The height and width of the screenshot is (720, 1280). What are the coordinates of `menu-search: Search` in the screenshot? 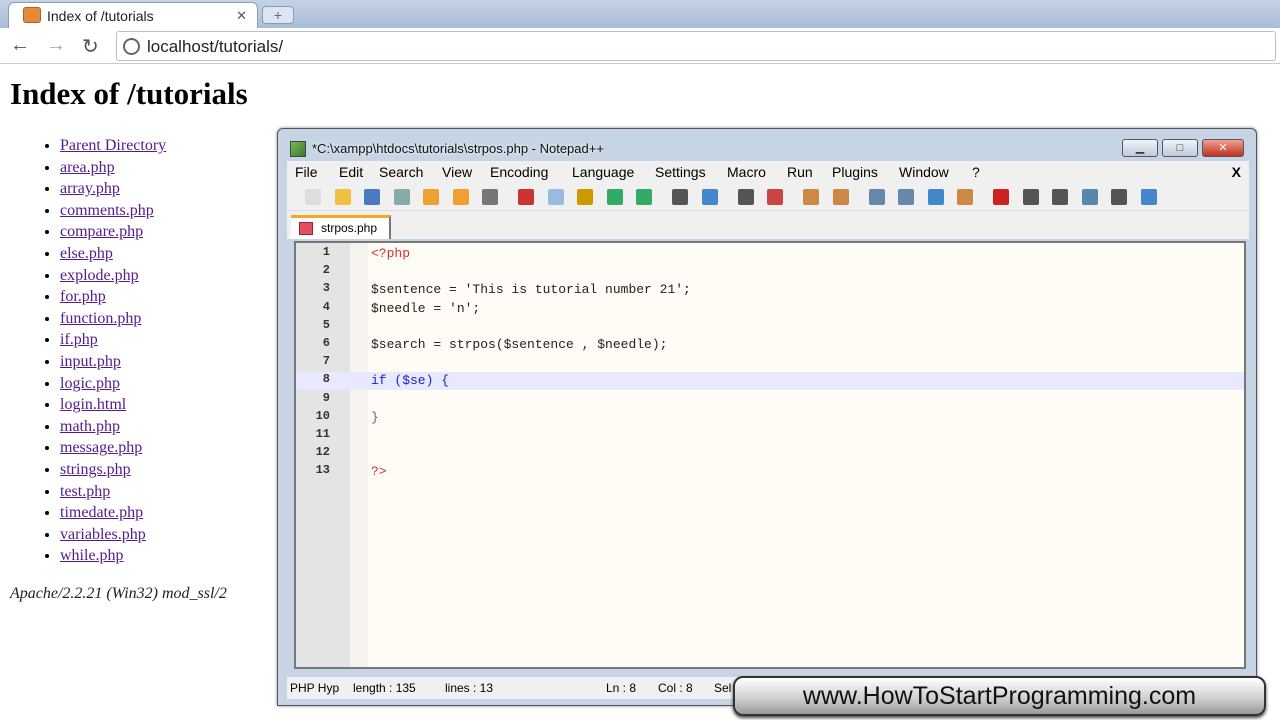 It's located at (401, 172).